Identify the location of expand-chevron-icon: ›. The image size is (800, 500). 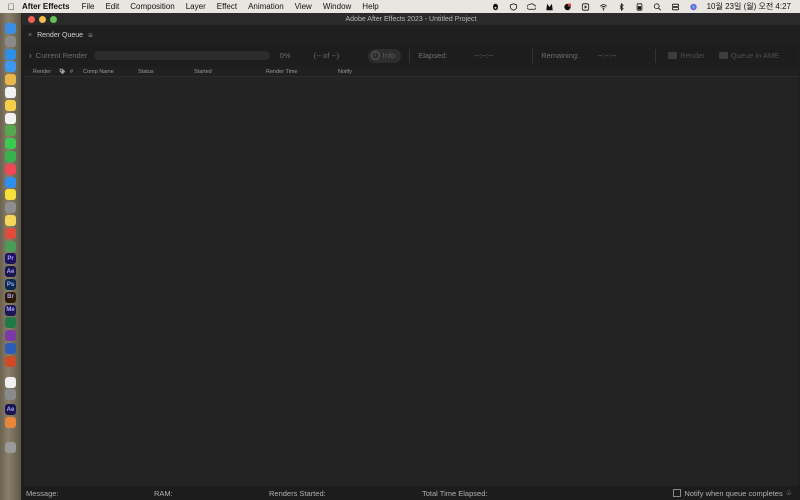
(30, 55).